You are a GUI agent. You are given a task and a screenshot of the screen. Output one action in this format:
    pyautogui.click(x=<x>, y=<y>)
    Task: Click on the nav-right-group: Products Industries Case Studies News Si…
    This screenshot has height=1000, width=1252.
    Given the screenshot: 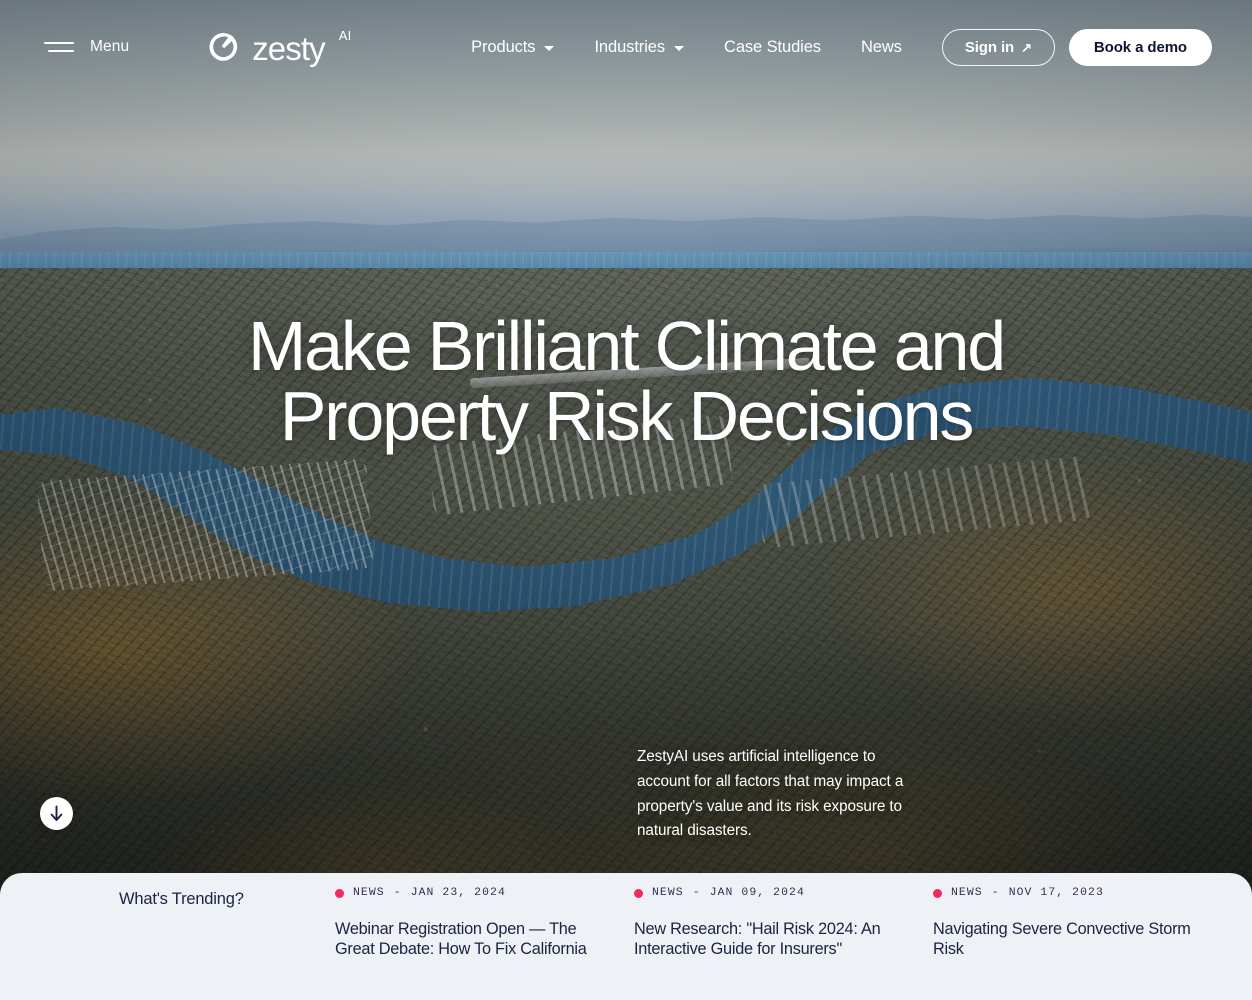 What is the action you would take?
    pyautogui.click(x=831, y=47)
    